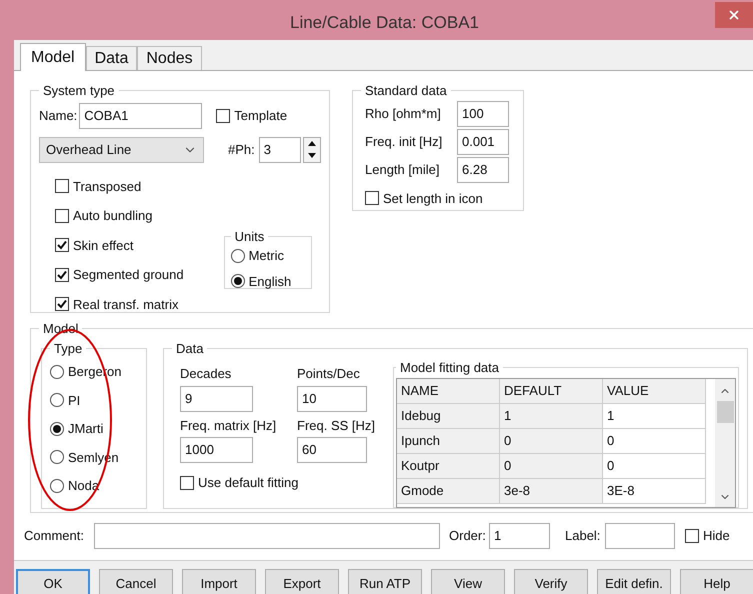 The image size is (753, 594). What do you see at coordinates (332, 399) in the screenshot?
I see `value-field: 10` at bounding box center [332, 399].